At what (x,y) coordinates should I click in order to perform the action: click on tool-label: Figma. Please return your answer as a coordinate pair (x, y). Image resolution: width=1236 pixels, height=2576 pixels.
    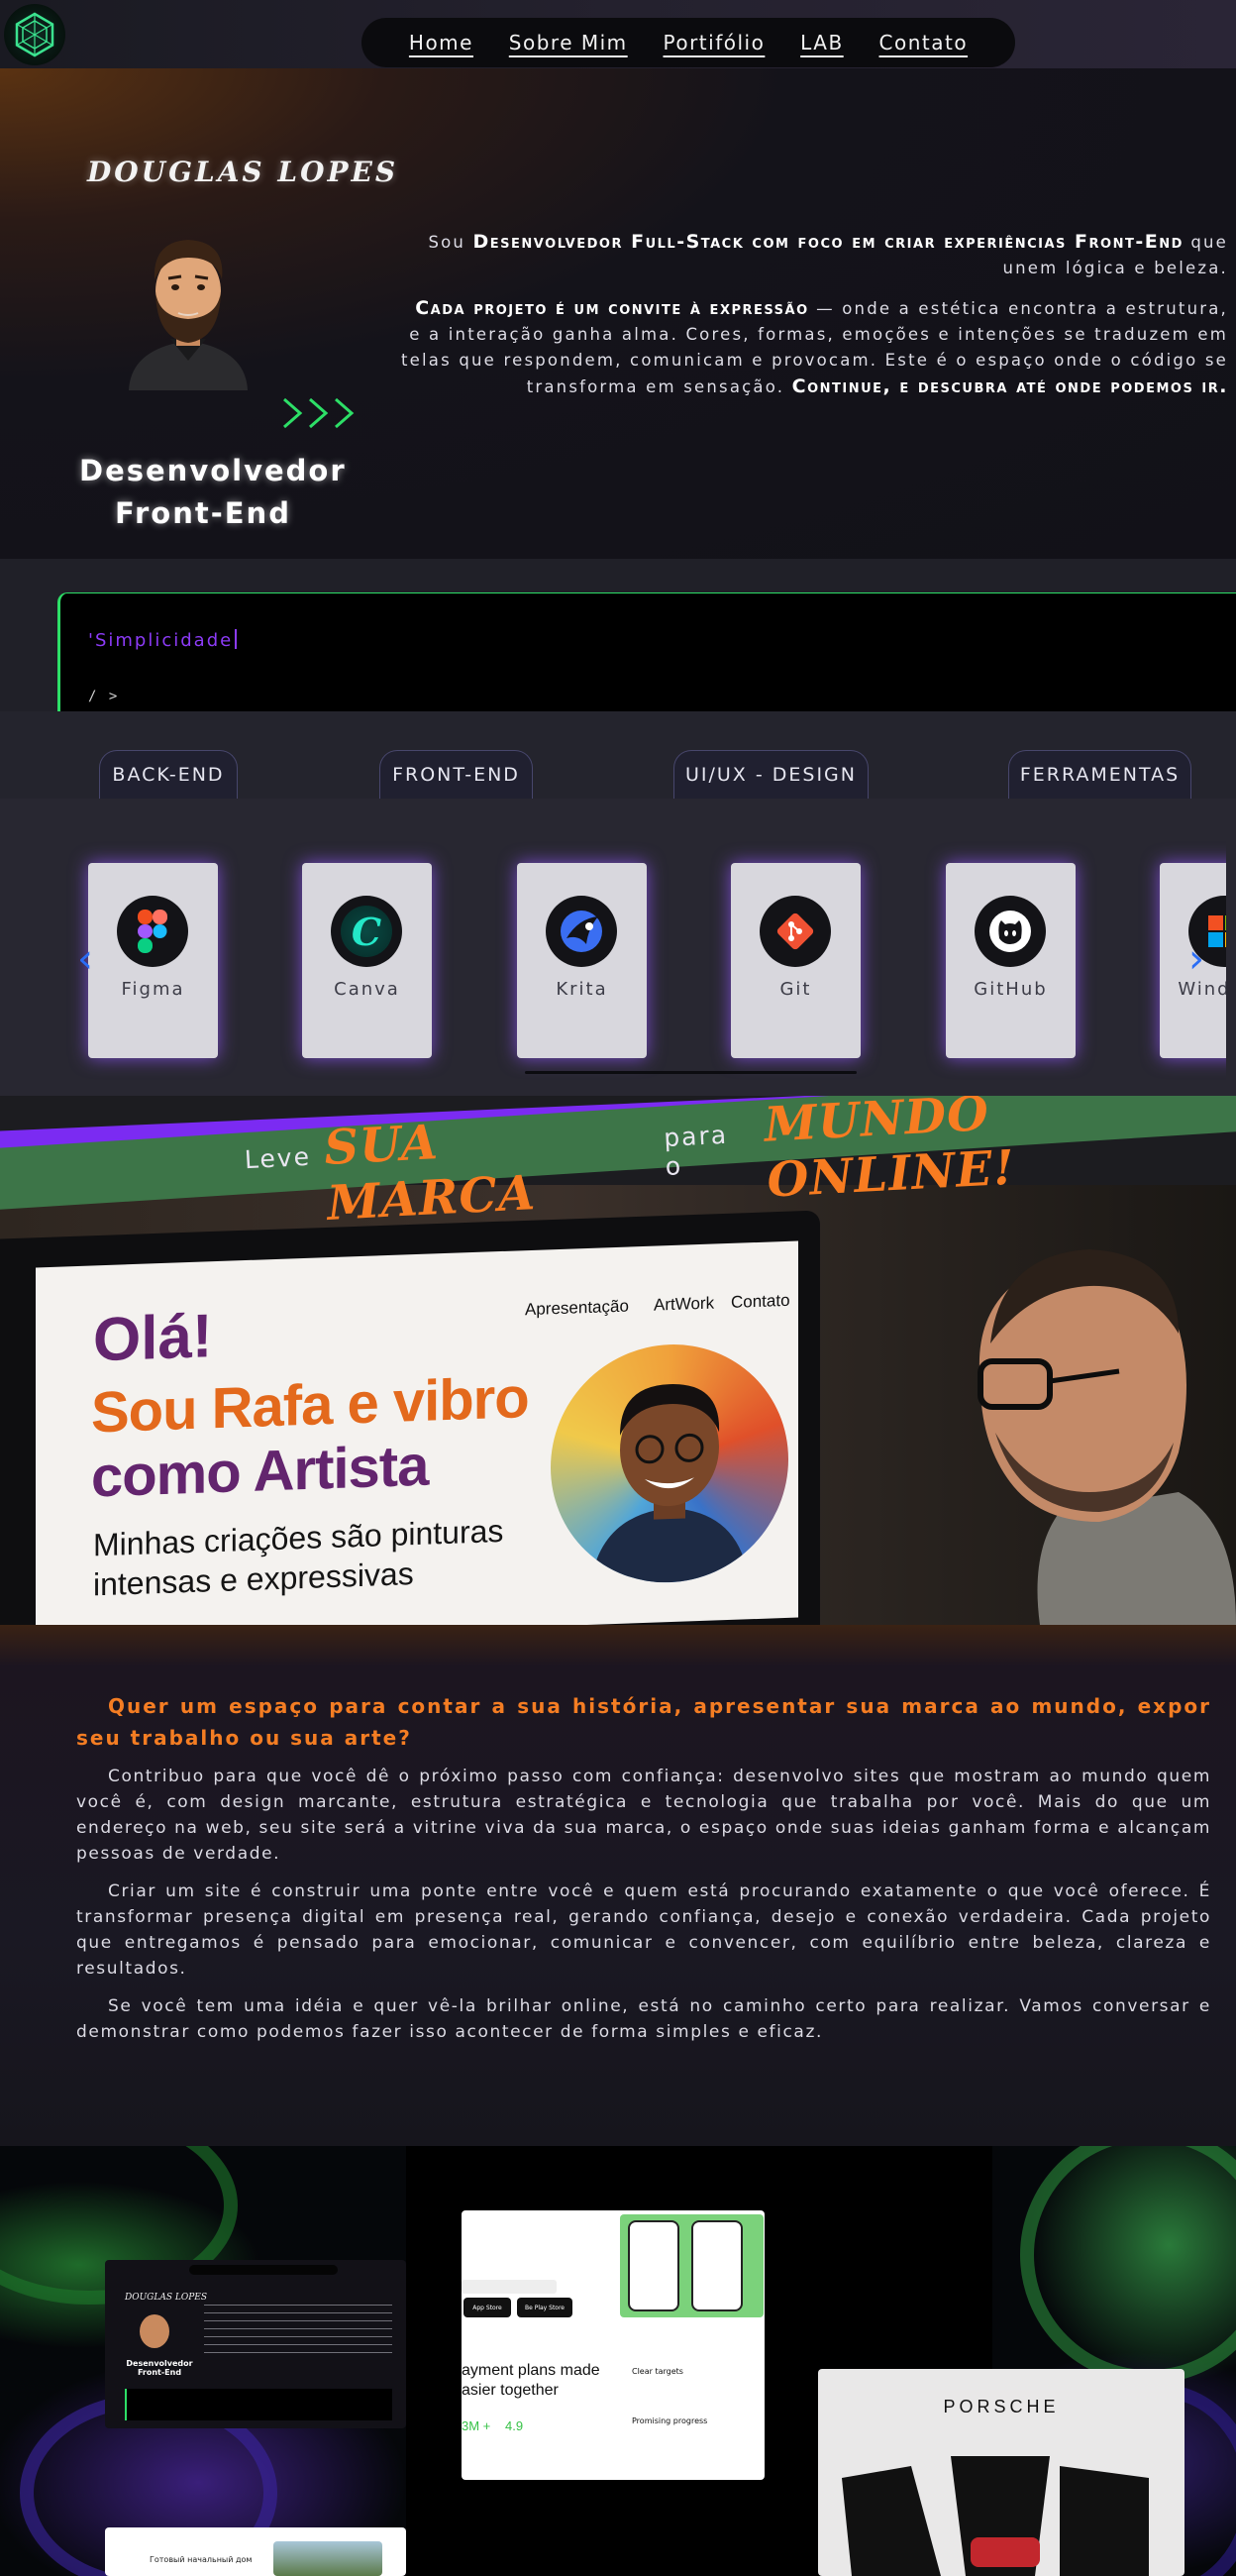
    Looking at the image, I should click on (153, 989).